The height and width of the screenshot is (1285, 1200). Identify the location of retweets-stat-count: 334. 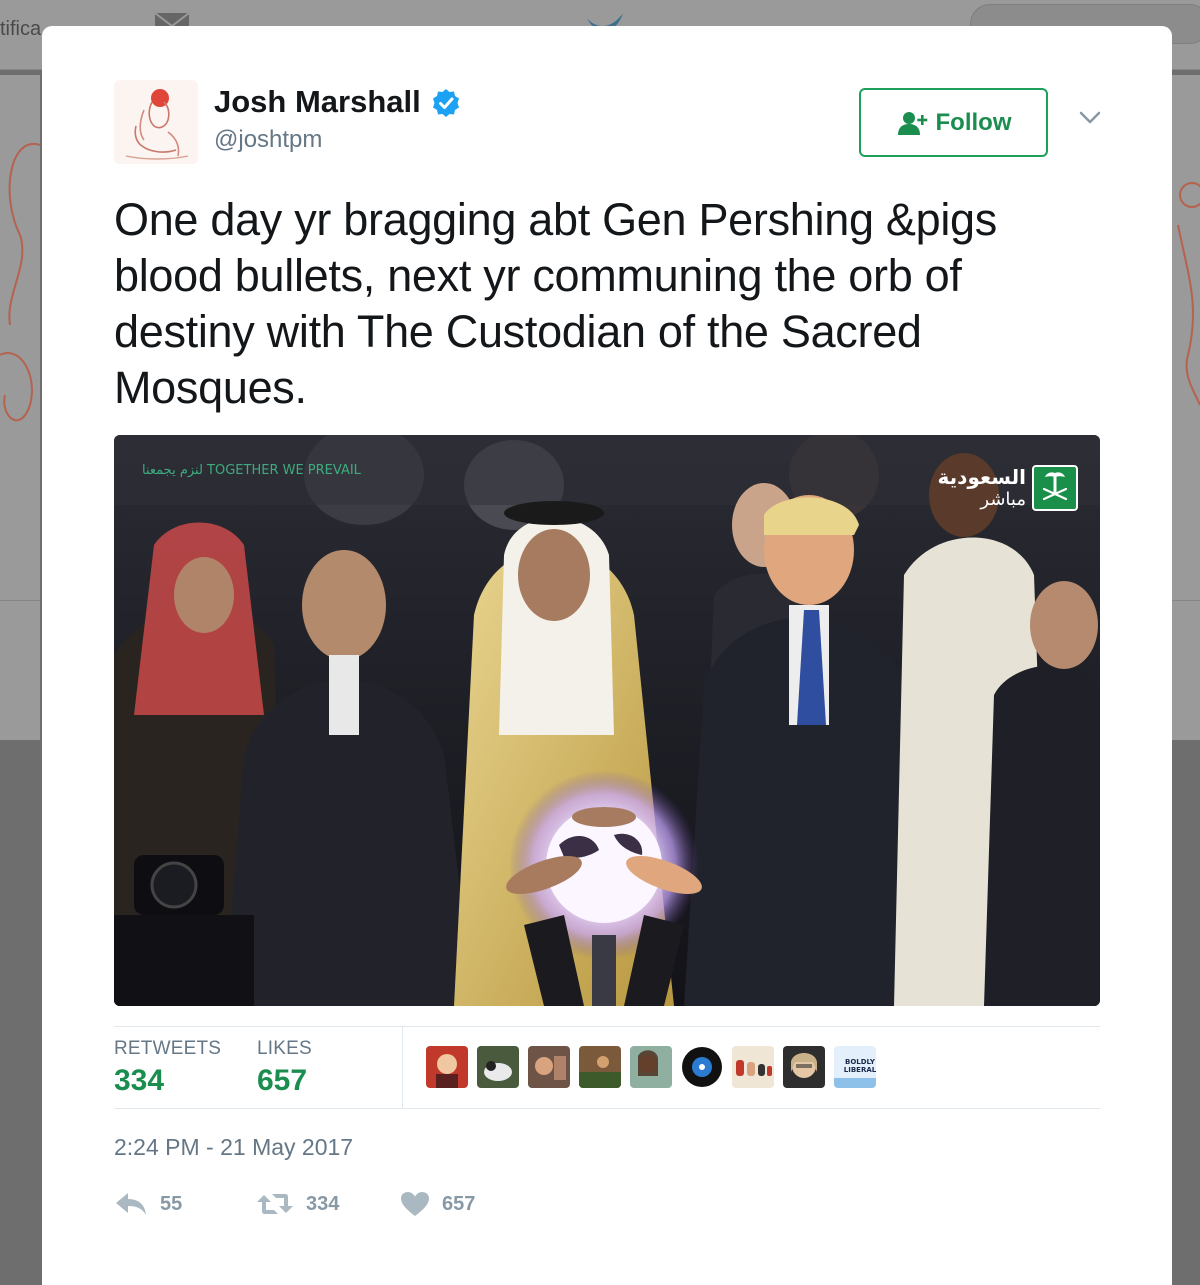
(139, 1081).